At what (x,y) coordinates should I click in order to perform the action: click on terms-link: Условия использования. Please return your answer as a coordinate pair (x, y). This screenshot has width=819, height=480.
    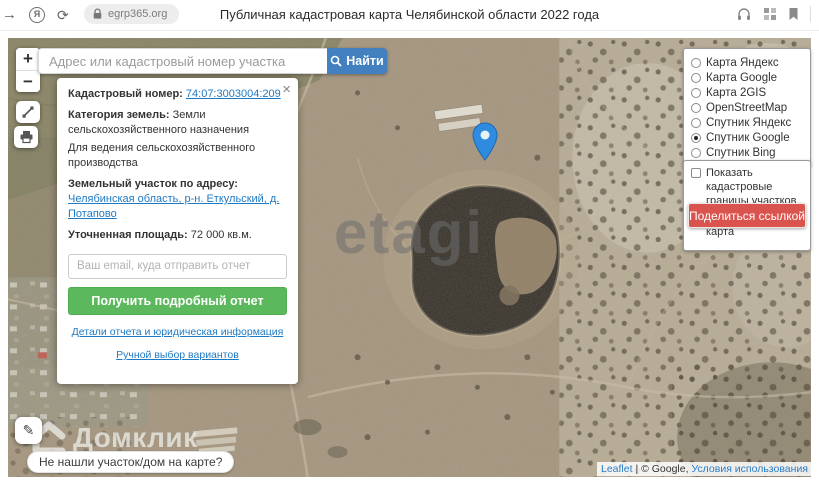
    Looking at the image, I should click on (749, 469).